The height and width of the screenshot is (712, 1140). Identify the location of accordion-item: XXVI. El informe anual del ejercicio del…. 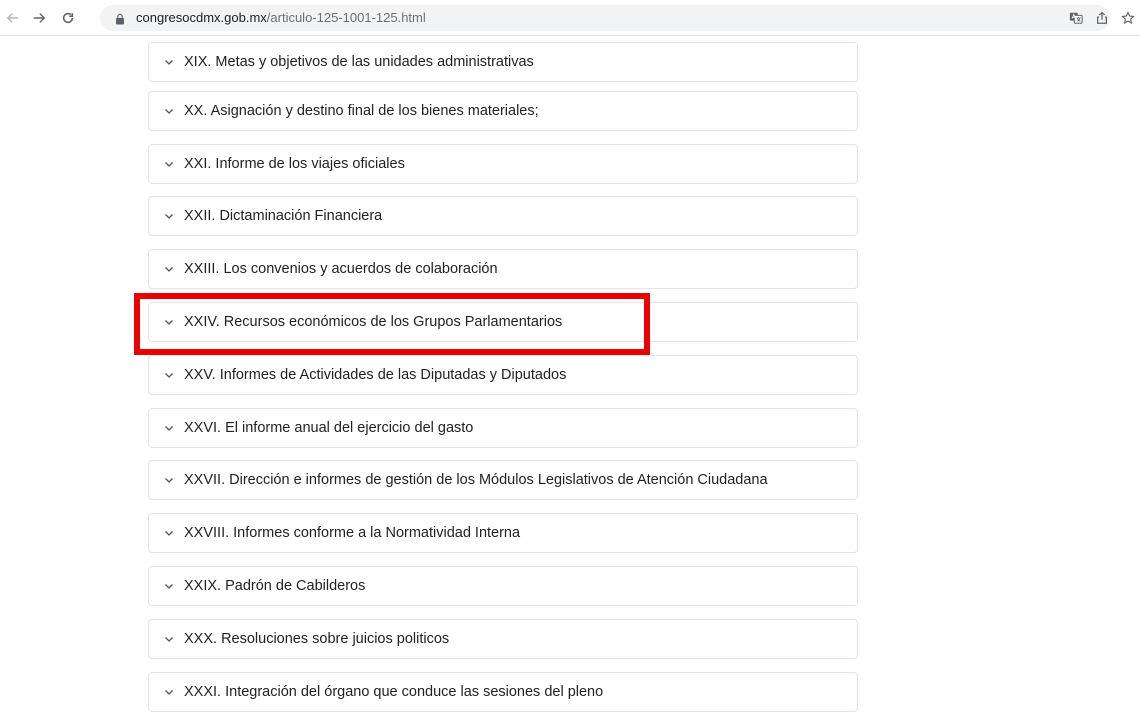
(503, 428).